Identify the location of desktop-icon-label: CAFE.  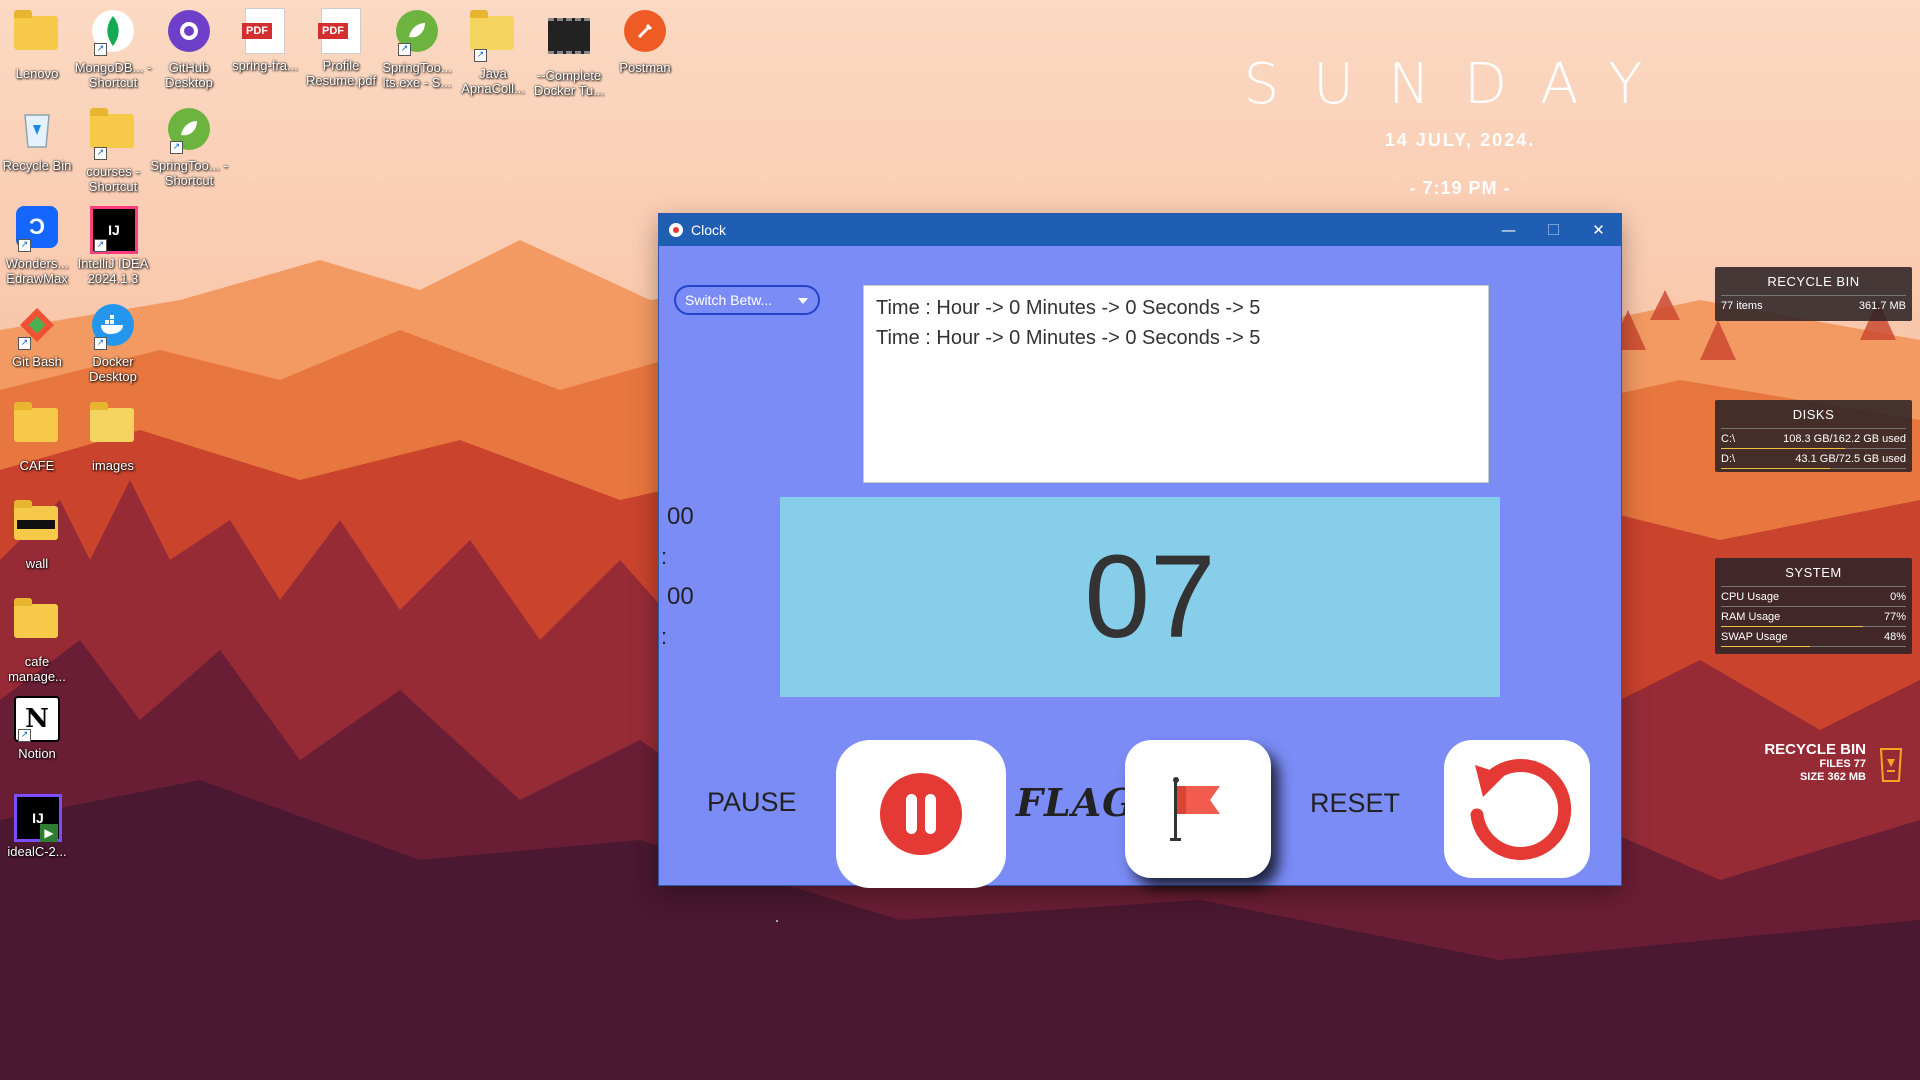
(37, 465).